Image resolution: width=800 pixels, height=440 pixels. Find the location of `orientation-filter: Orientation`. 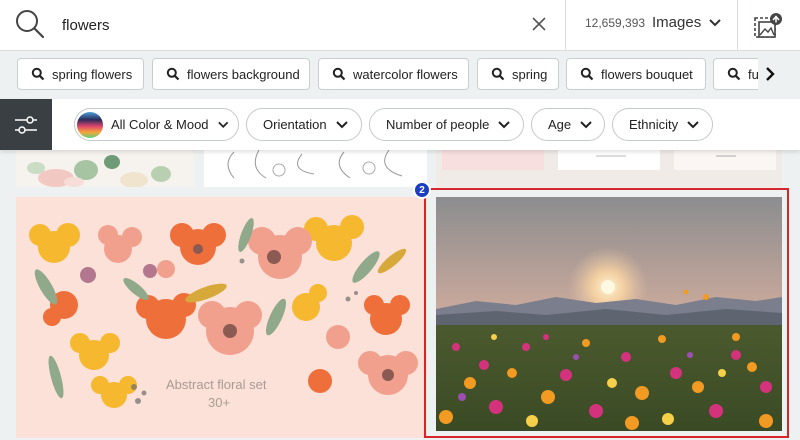

orientation-filter: Orientation is located at coordinates (304, 124).